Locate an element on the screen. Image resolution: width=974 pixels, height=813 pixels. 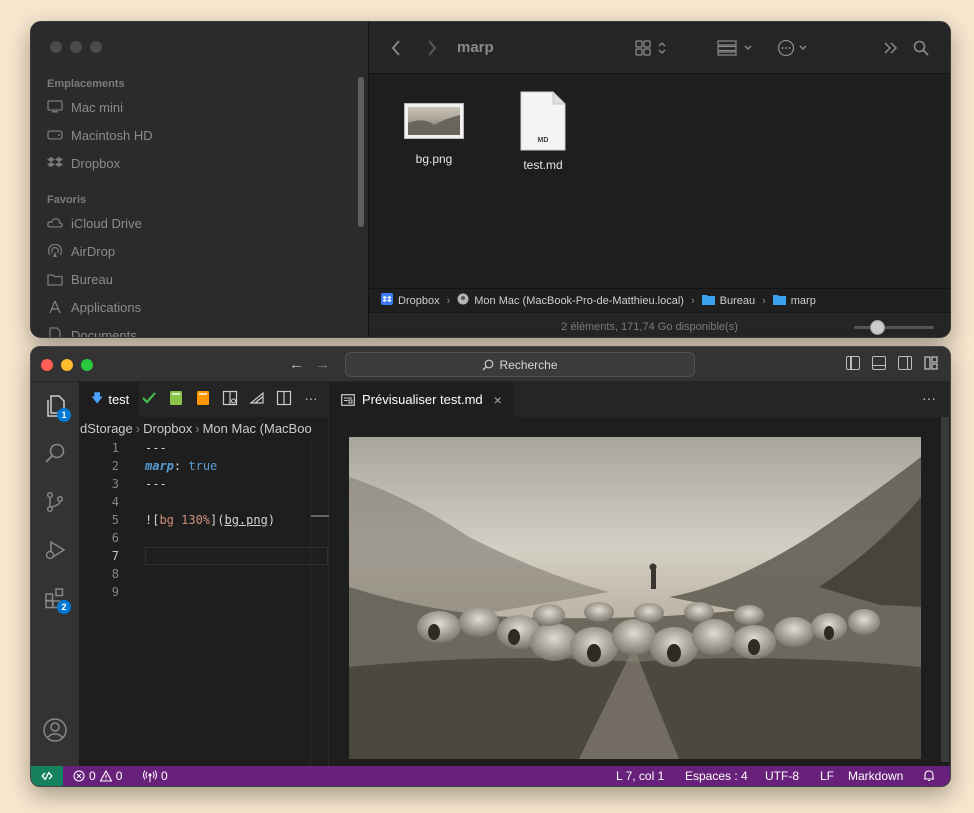
tab-preview: Prévisualiser test.md × is located at coordinates (422, 399).